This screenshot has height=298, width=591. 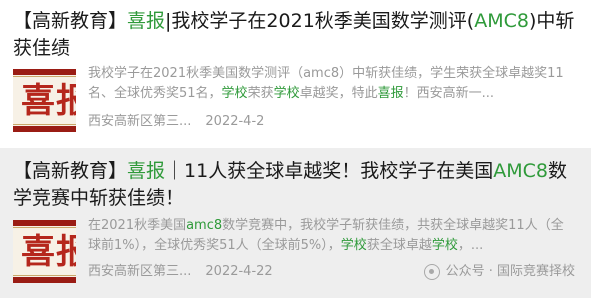 I want to click on wechat-icon, so click(x=431, y=272).